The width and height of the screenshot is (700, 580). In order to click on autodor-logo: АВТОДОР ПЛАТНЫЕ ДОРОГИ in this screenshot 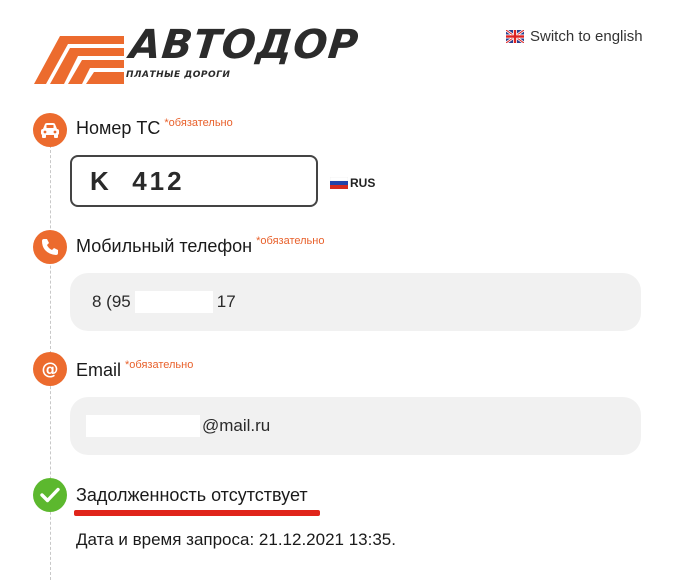, I will do `click(199, 55)`.